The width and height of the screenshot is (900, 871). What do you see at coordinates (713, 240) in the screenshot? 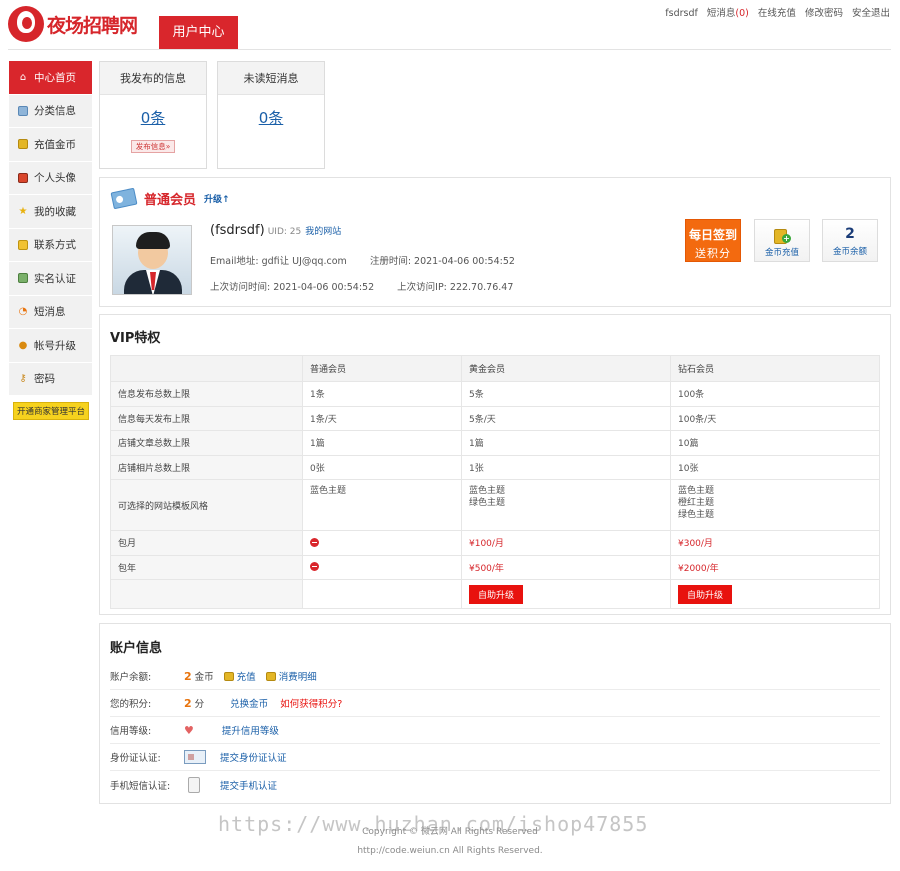
I see `daily-sign-in-button: 每日签到 送积分` at bounding box center [713, 240].